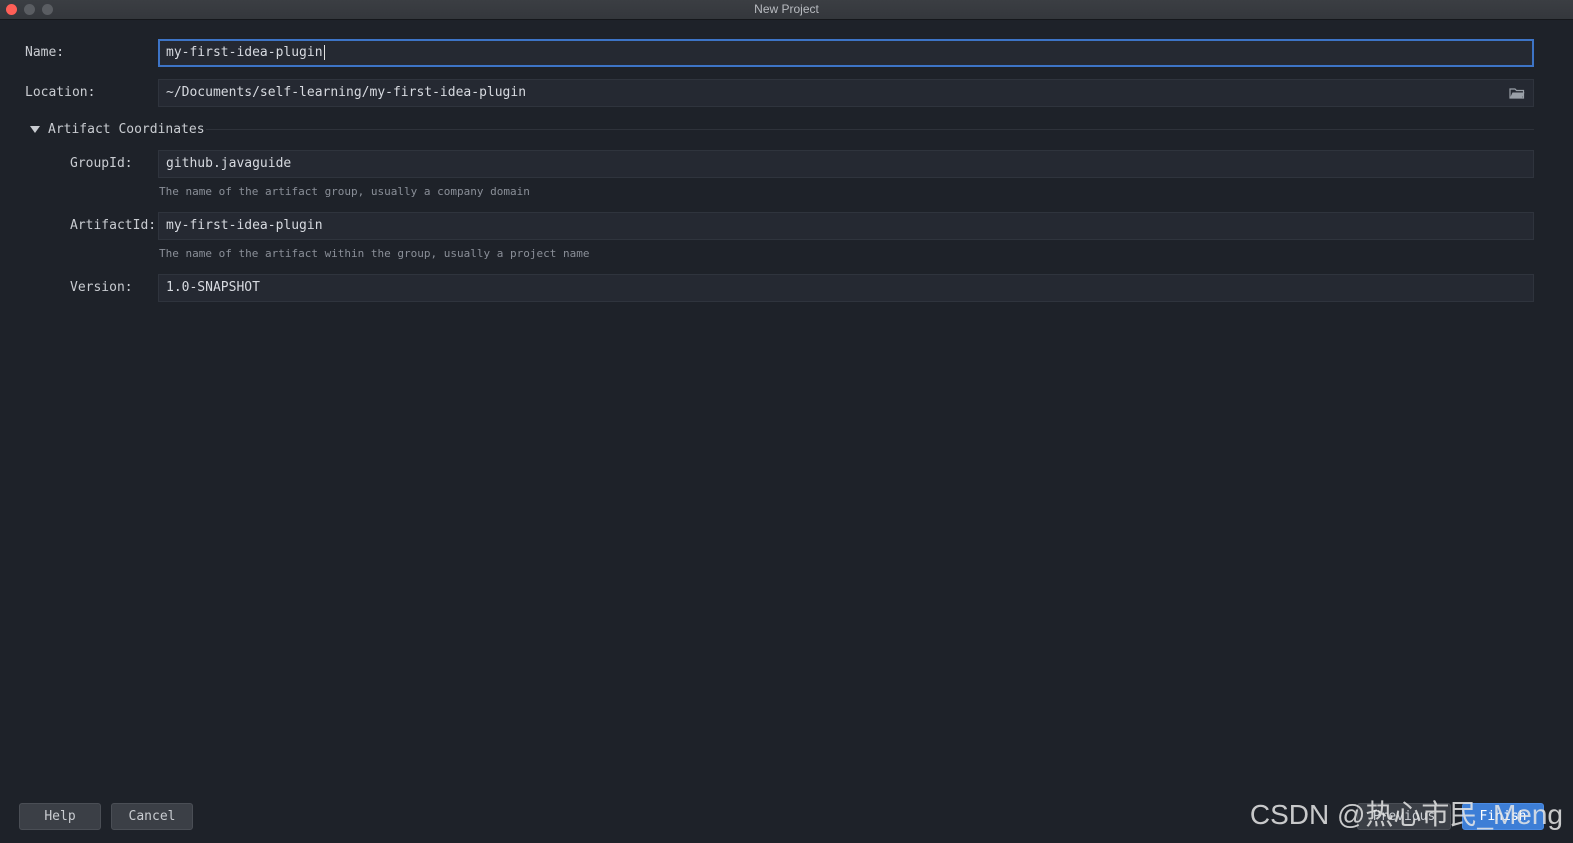 The width and height of the screenshot is (1573, 843). What do you see at coordinates (45, 52) in the screenshot?
I see `name-label: Name:` at bounding box center [45, 52].